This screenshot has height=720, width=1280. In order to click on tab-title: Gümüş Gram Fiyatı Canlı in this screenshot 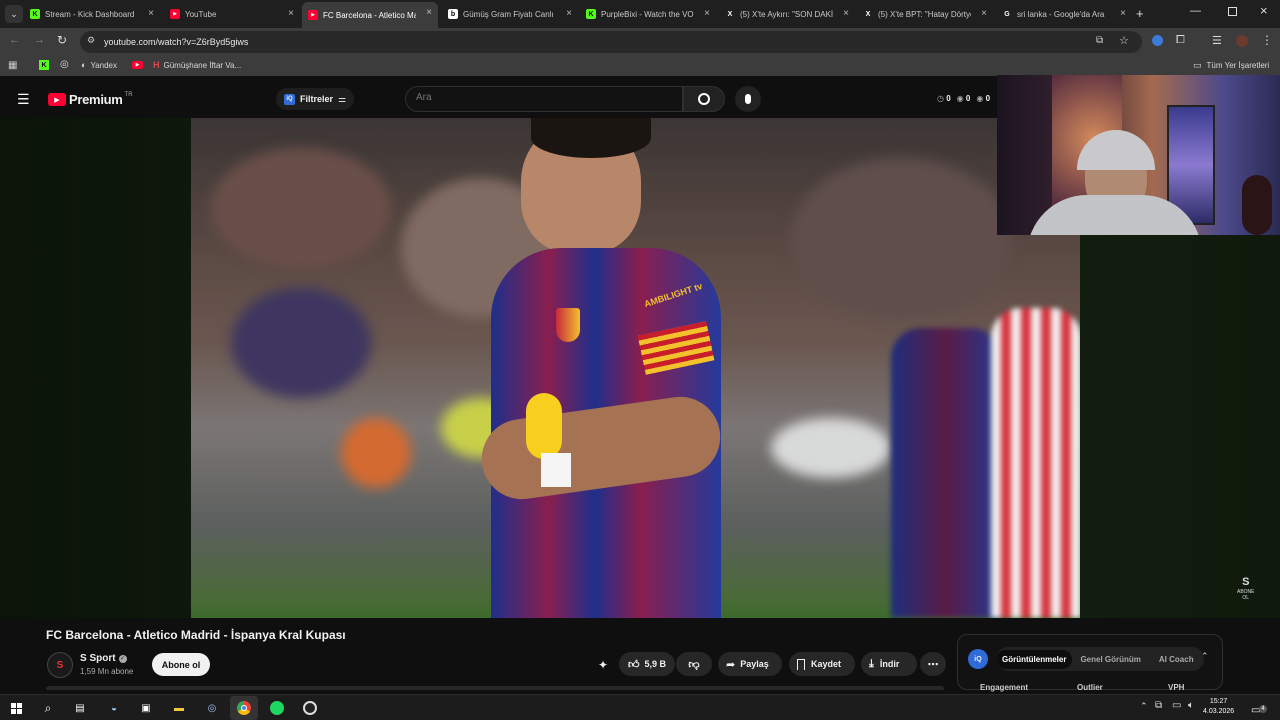, I will do `click(508, 14)`.